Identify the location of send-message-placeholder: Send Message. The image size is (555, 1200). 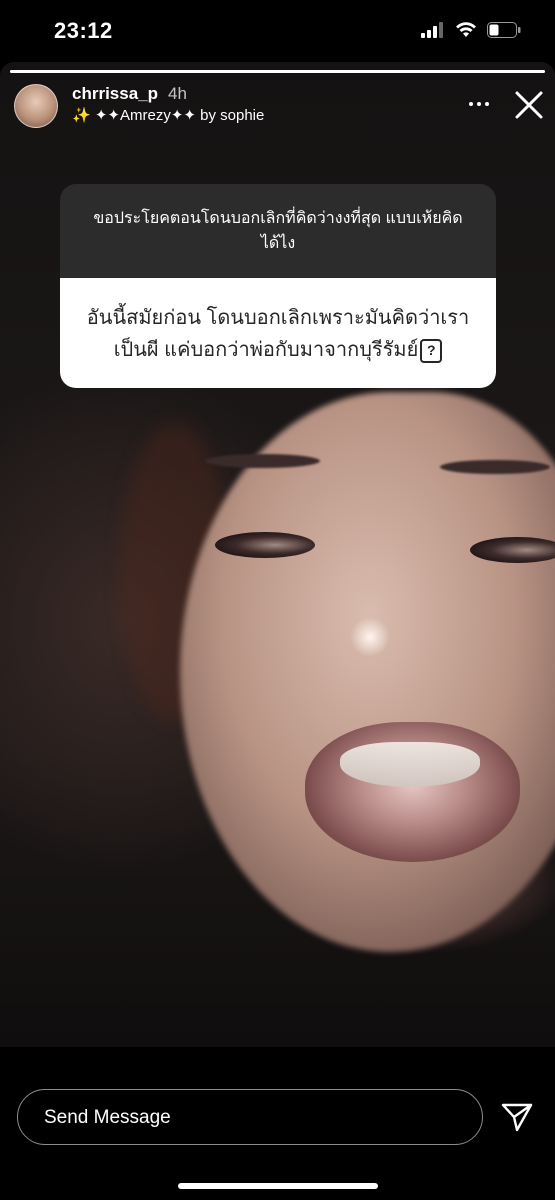
(107, 1117).